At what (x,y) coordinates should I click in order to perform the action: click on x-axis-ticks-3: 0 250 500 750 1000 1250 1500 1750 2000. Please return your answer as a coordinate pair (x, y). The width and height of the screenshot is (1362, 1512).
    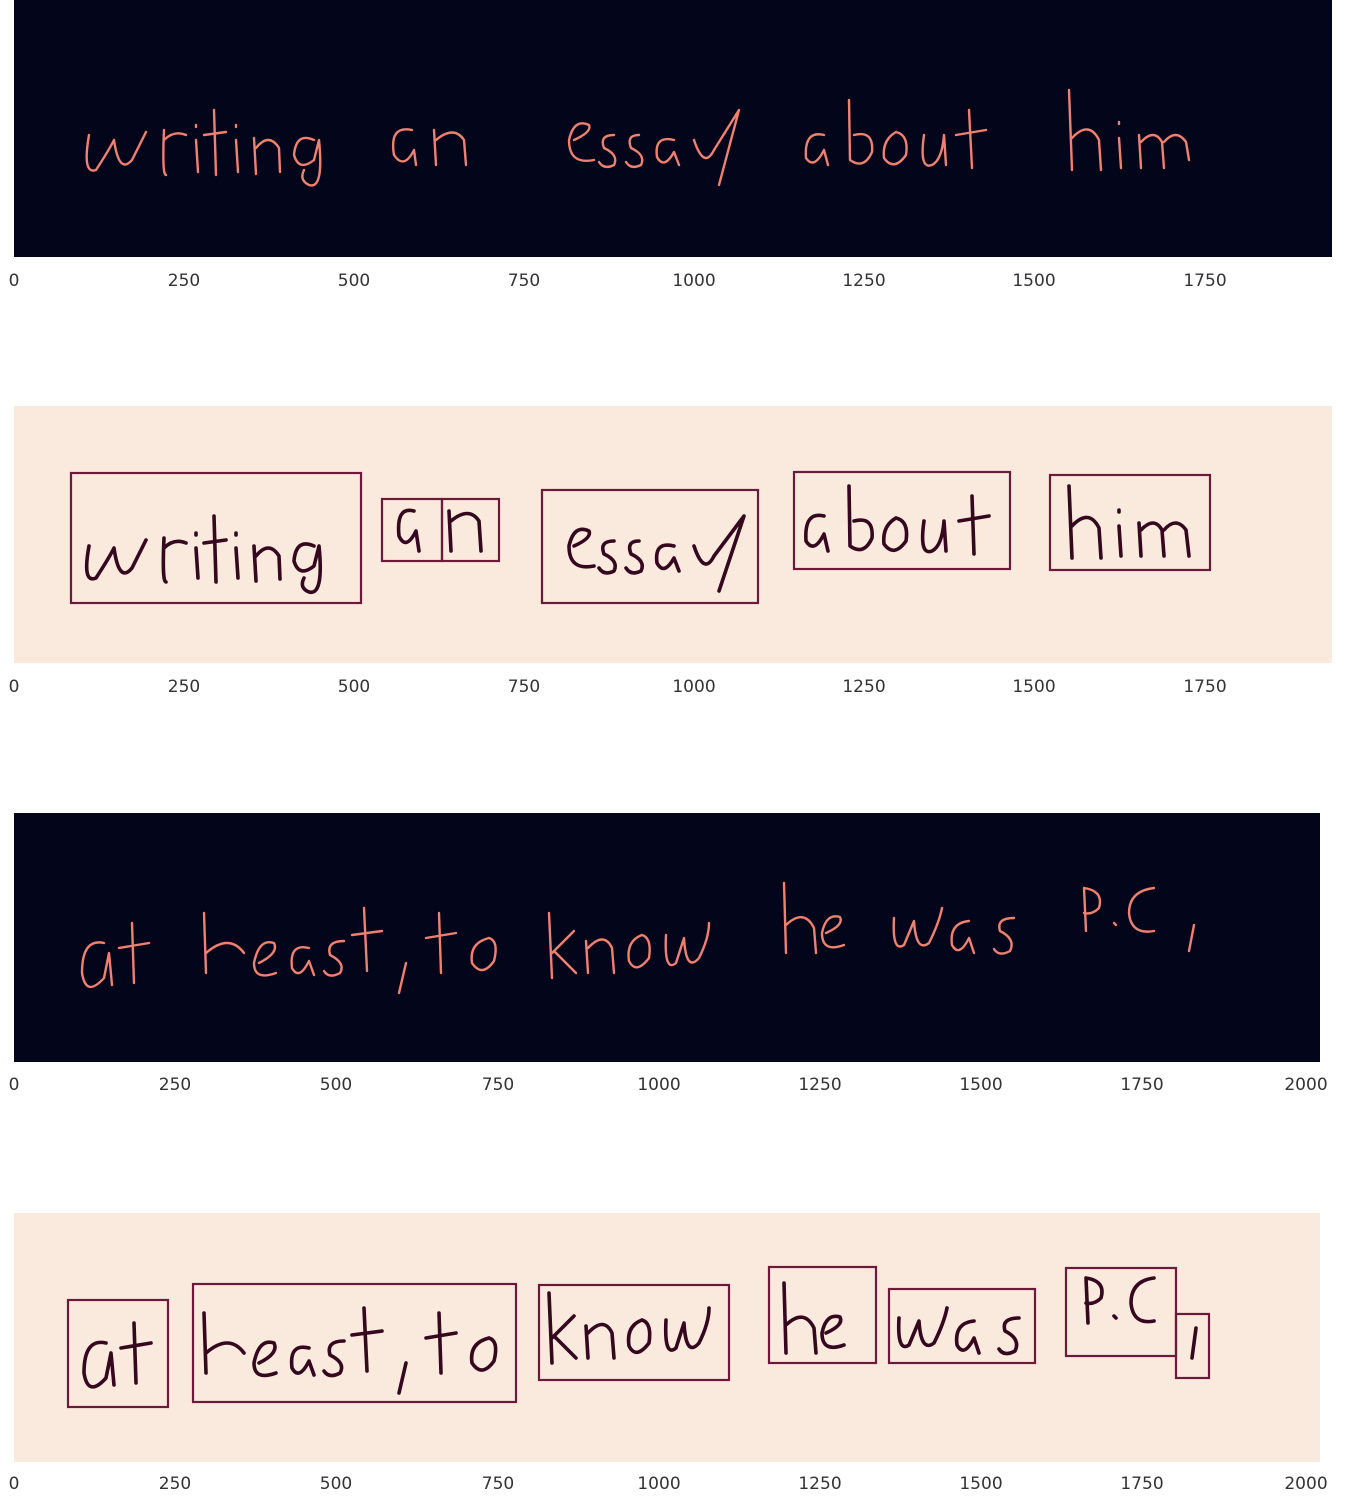
    Looking at the image, I should click on (681, 1087).